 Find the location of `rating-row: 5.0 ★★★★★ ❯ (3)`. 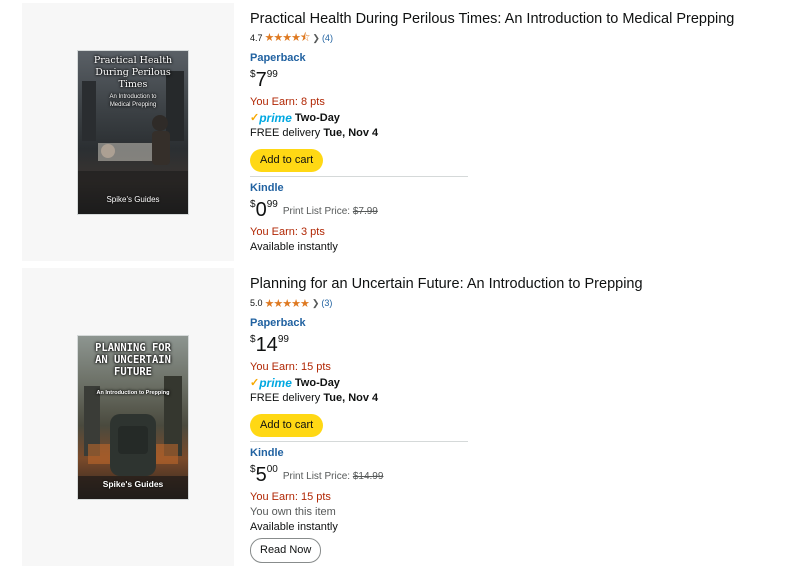

rating-row: 5.0 ★★★★★ ❯ (3) is located at coordinates (525, 303).